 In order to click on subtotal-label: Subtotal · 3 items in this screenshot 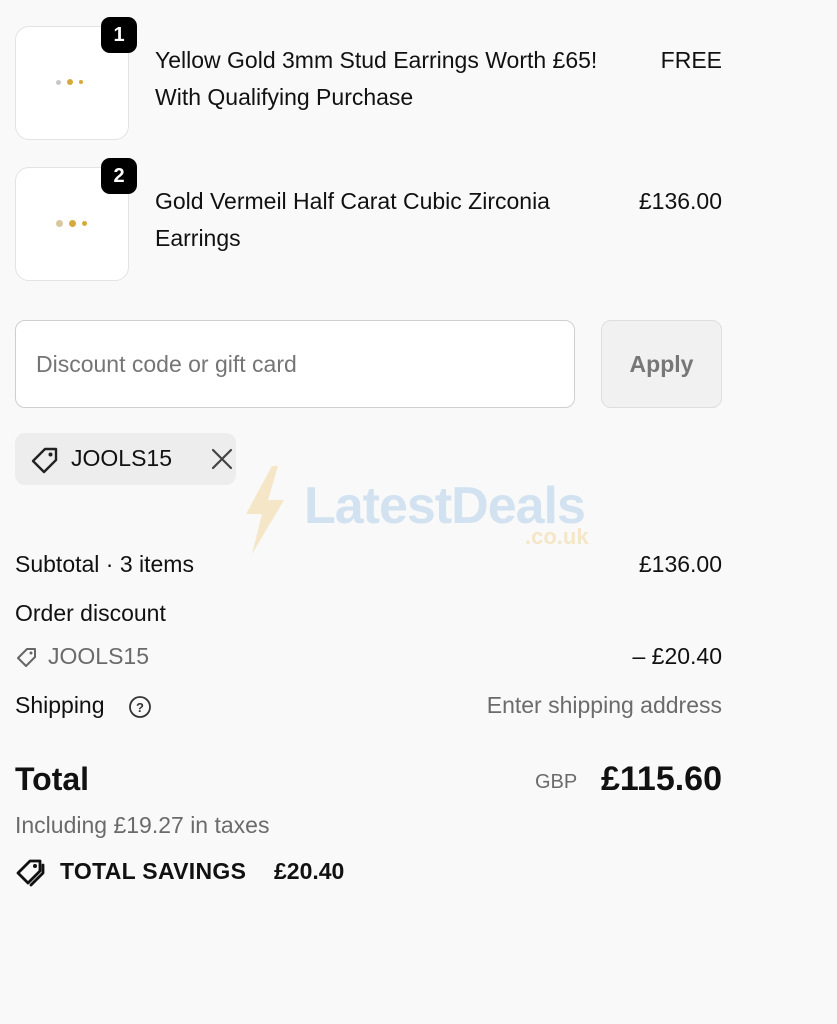, I will do `click(104, 564)`.